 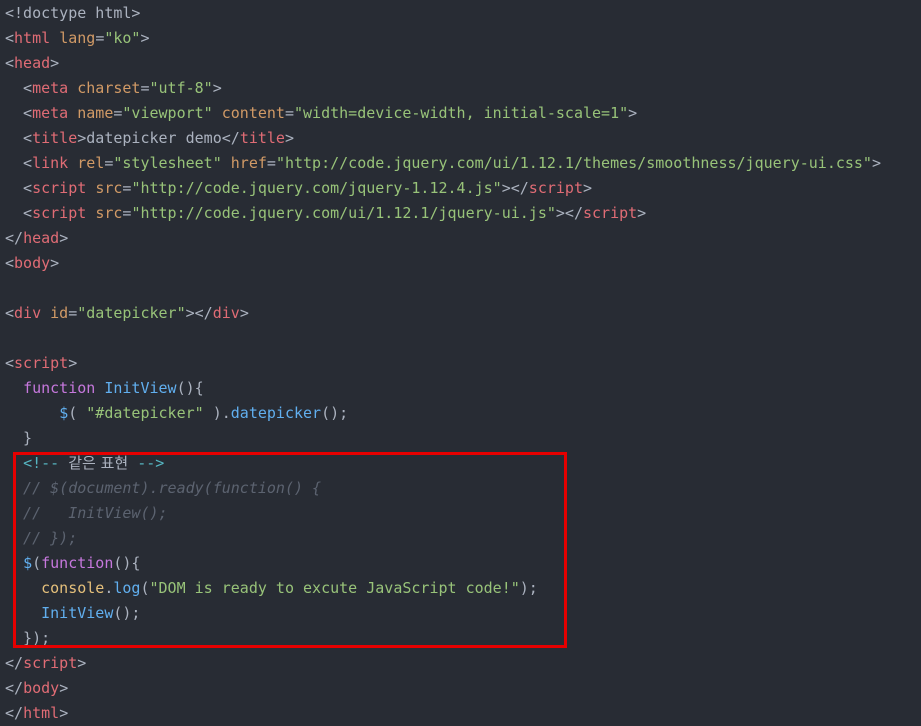 I want to click on code-token: href, so click(x=248, y=163).